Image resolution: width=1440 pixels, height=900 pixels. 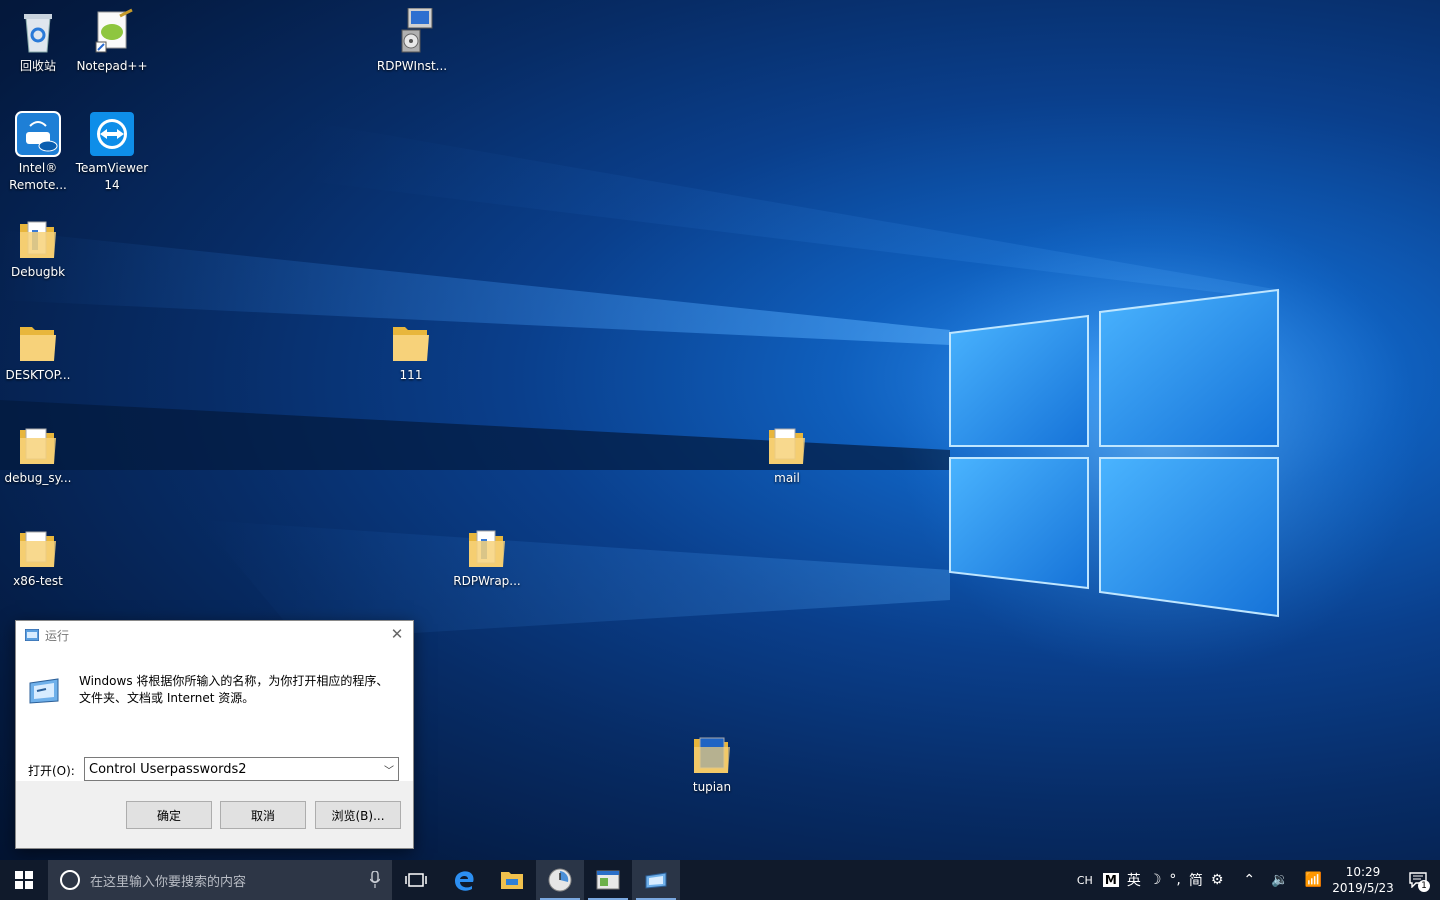 What do you see at coordinates (1255, 880) in the screenshot?
I see `system-tray: CH M 英 ☽ °, 简 ⚙ ⌃ 🔉 📶 10:29 2019/5/23 1` at bounding box center [1255, 880].